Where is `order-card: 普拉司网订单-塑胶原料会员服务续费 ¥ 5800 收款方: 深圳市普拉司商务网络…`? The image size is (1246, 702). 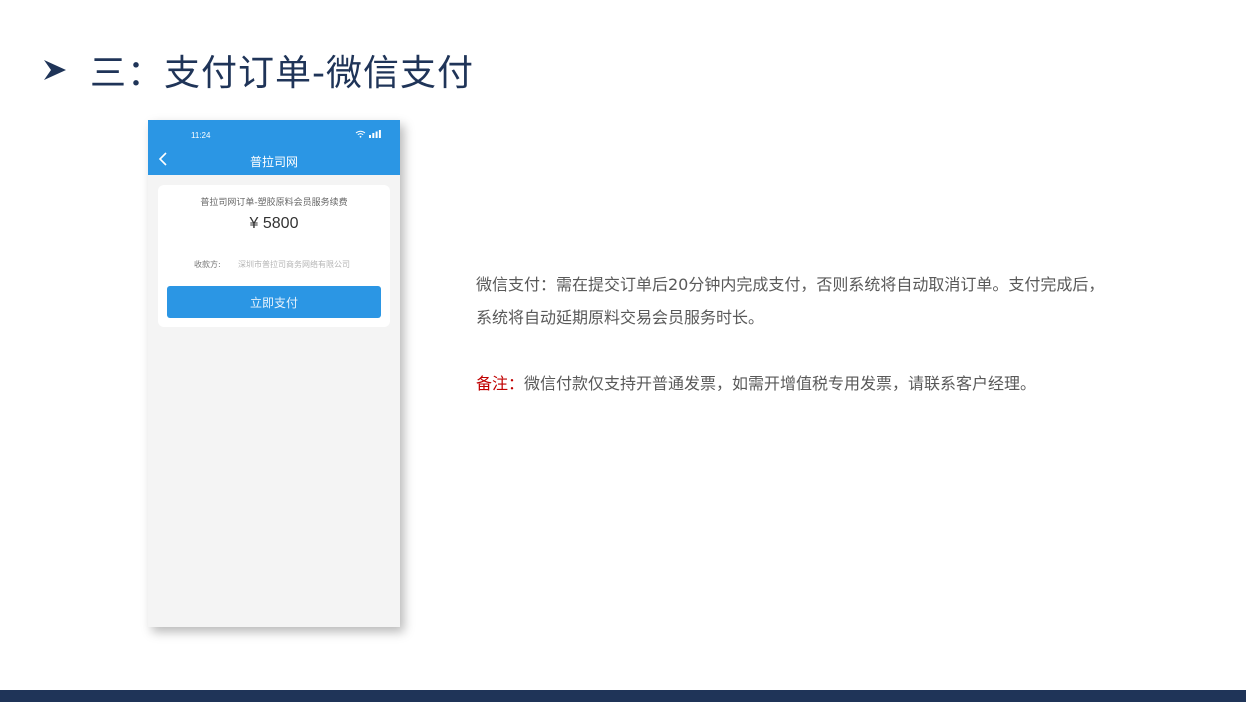 order-card: 普拉司网订单-塑胶原料会员服务续费 ¥ 5800 收款方: 深圳市普拉司商务网络… is located at coordinates (274, 256).